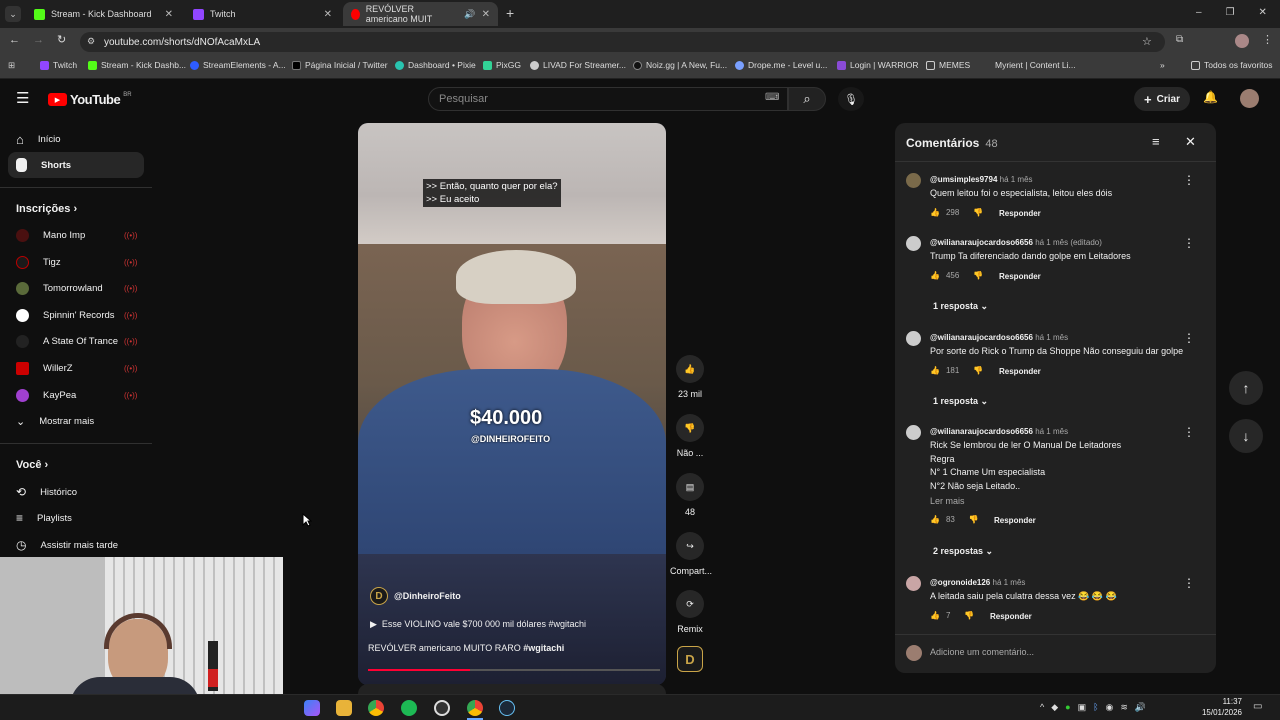  What do you see at coordinates (435, 65) in the screenshot?
I see `bookmark-item: Dashboard • Pixie` at bounding box center [435, 65].